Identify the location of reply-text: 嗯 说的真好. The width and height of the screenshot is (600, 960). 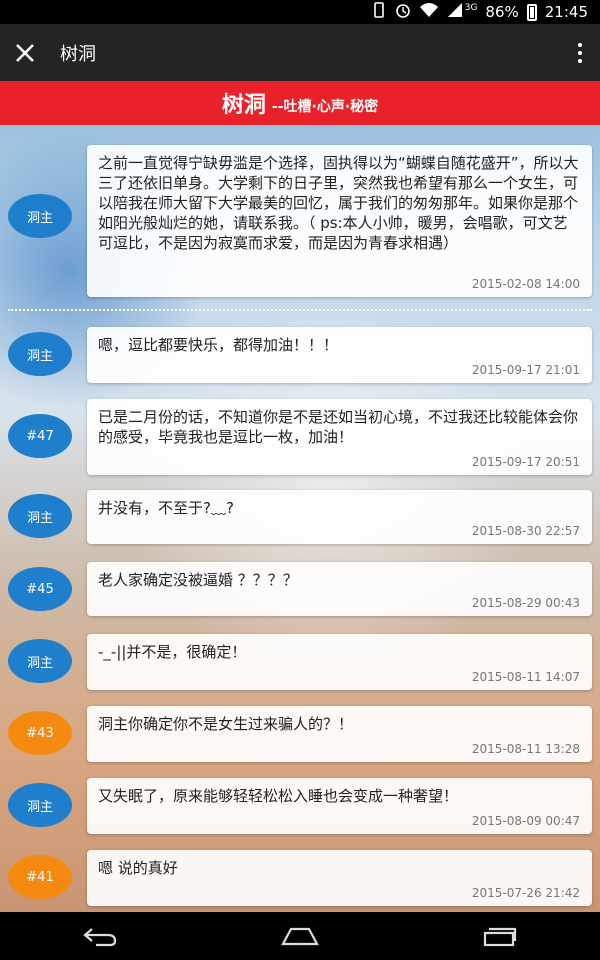
(138, 868).